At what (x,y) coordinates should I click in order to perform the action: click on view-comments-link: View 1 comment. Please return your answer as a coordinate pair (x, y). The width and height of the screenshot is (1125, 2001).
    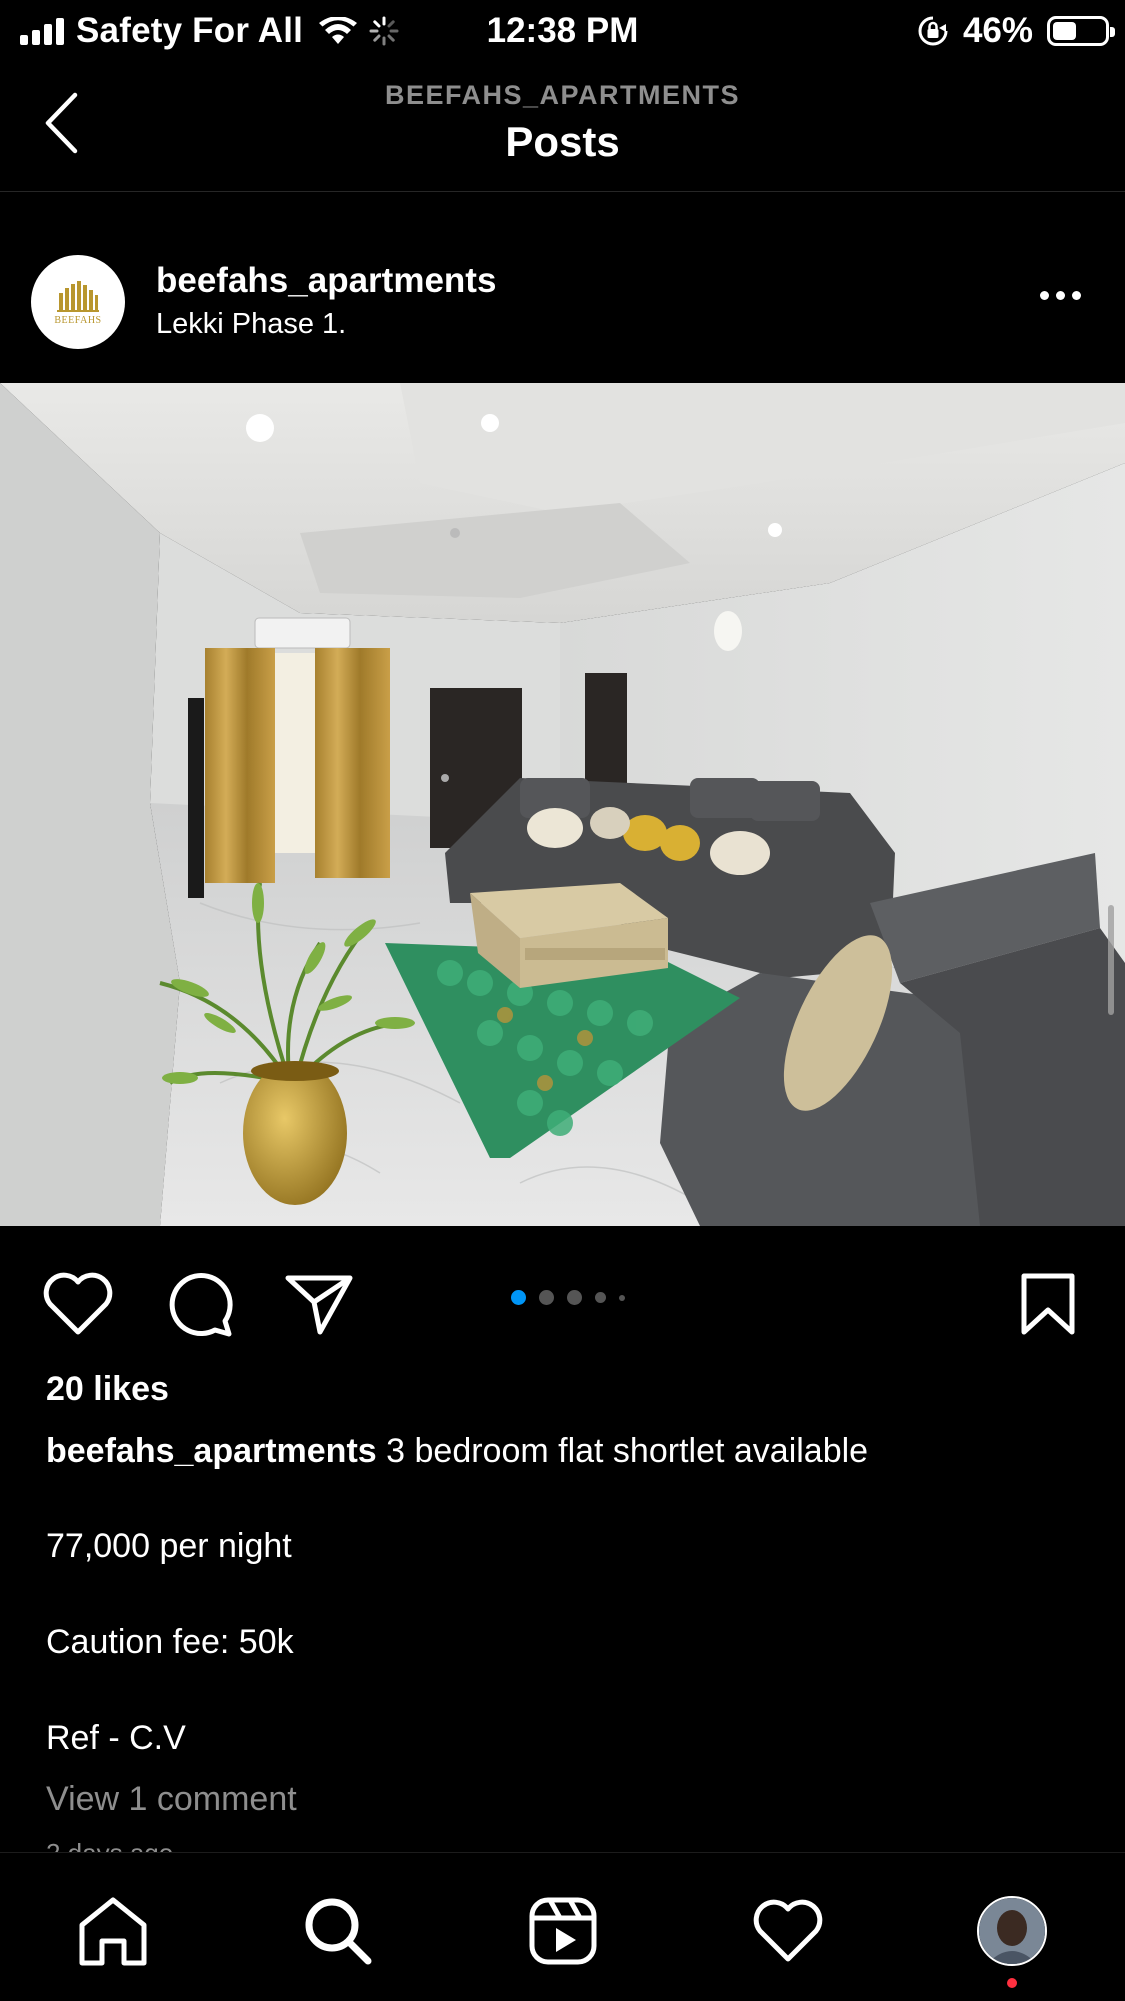
    Looking at the image, I should click on (171, 1799).